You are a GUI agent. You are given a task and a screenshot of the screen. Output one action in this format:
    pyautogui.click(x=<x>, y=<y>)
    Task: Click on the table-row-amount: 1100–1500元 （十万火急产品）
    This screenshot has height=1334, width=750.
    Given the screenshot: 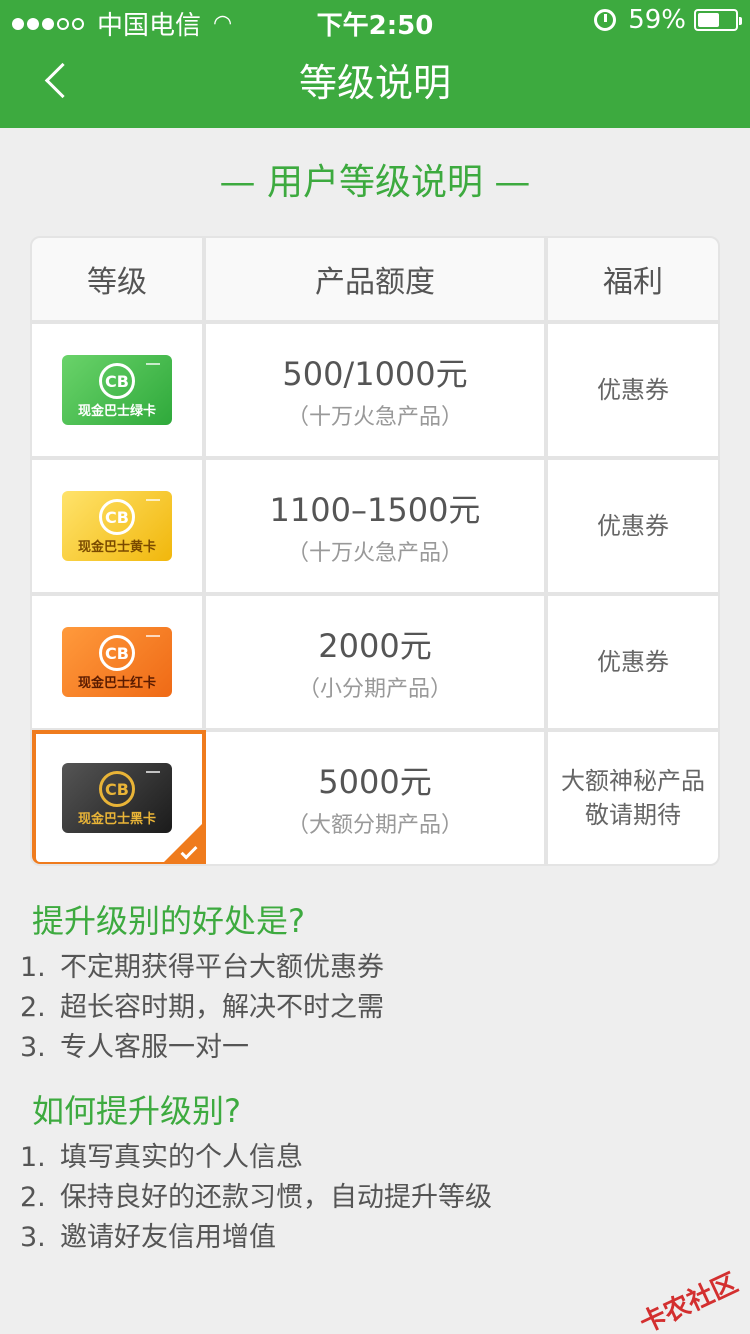 What is the action you would take?
    pyautogui.click(x=375, y=526)
    